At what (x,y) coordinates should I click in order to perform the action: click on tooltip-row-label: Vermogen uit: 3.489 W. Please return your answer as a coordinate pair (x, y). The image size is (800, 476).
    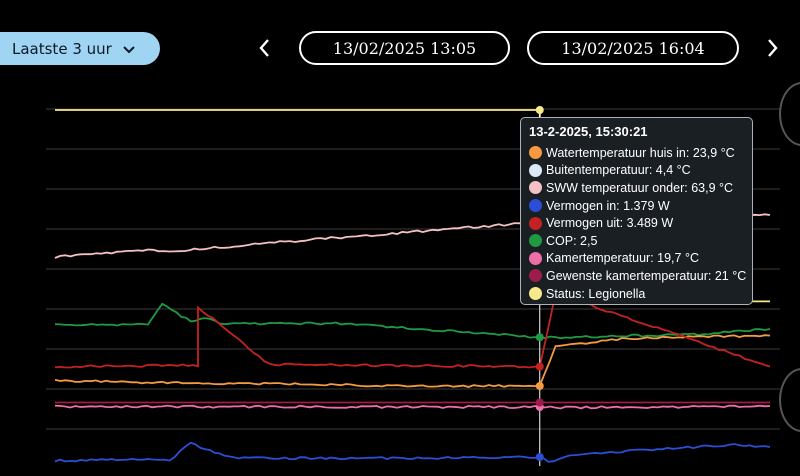
    Looking at the image, I should click on (610, 223).